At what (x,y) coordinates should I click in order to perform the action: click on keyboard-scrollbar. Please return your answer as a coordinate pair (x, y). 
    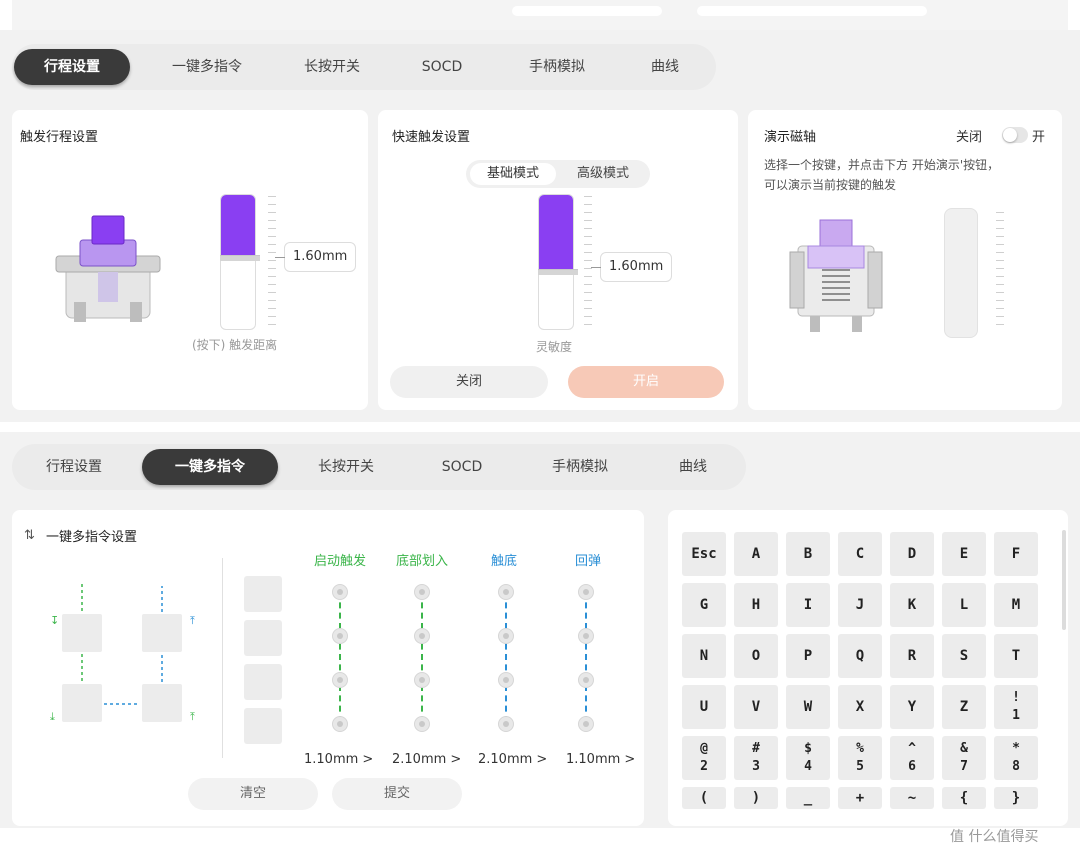
    Looking at the image, I should click on (1064, 580).